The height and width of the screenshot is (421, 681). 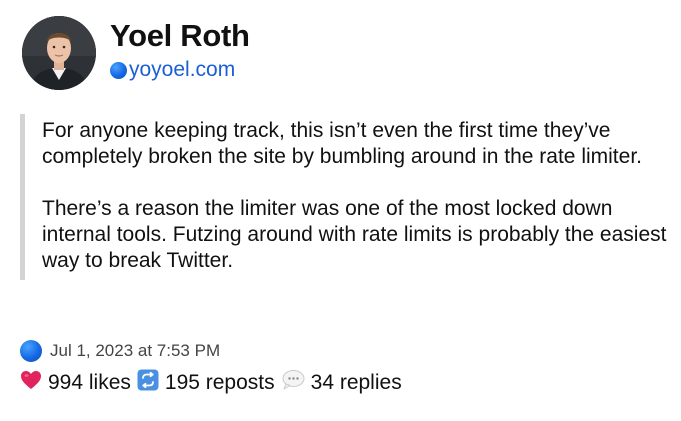 What do you see at coordinates (148, 383) in the screenshot?
I see `repost-arrows-icon` at bounding box center [148, 383].